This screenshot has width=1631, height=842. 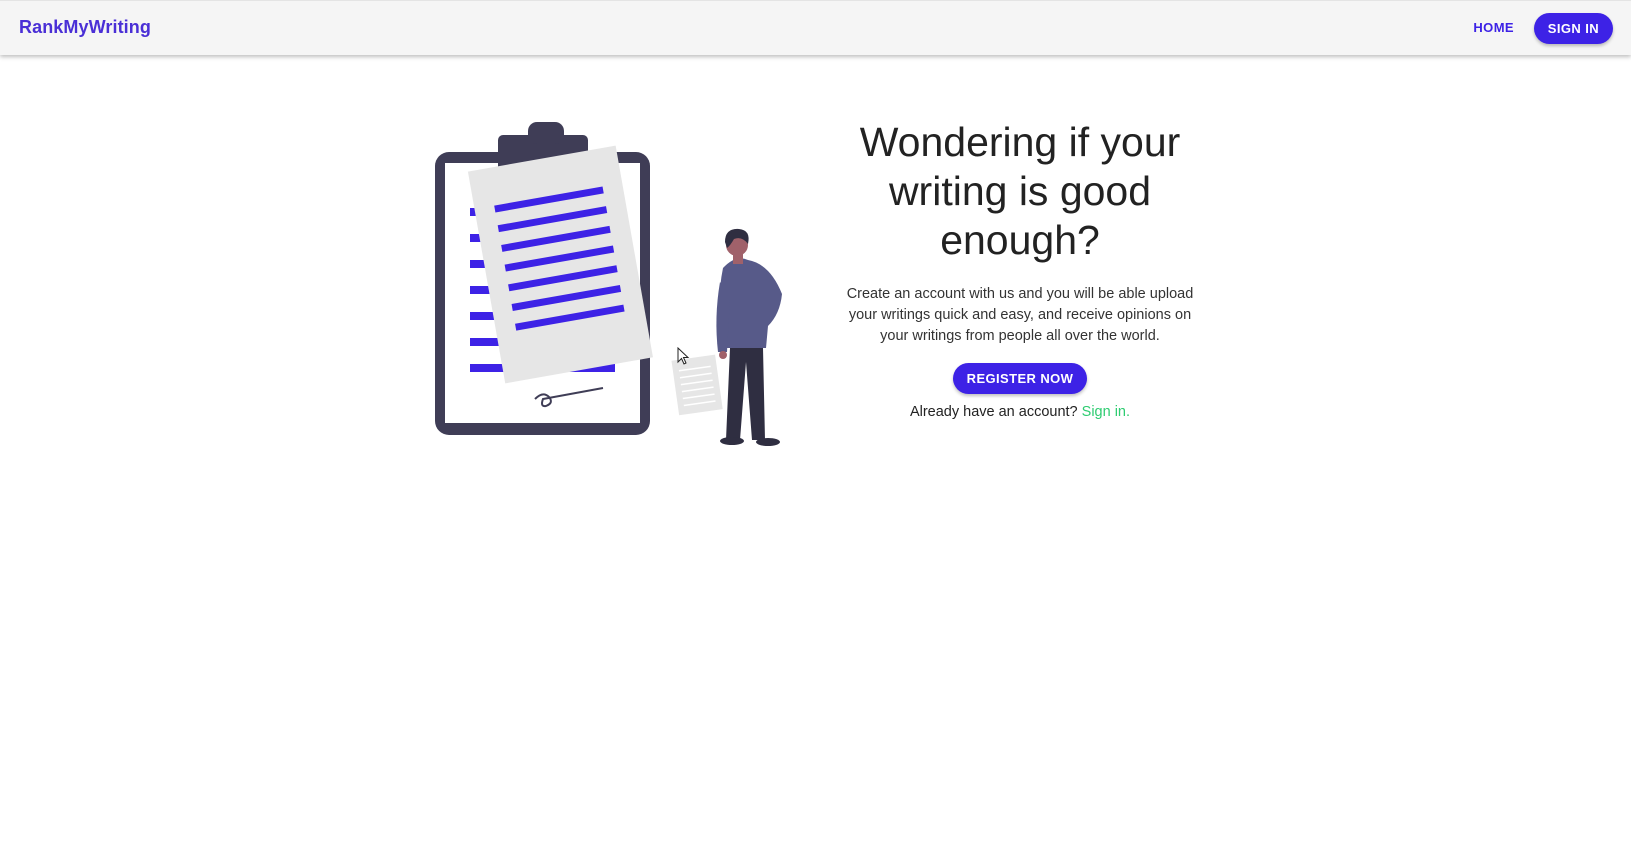 I want to click on sign-in-link: Sign in., so click(x=1106, y=412).